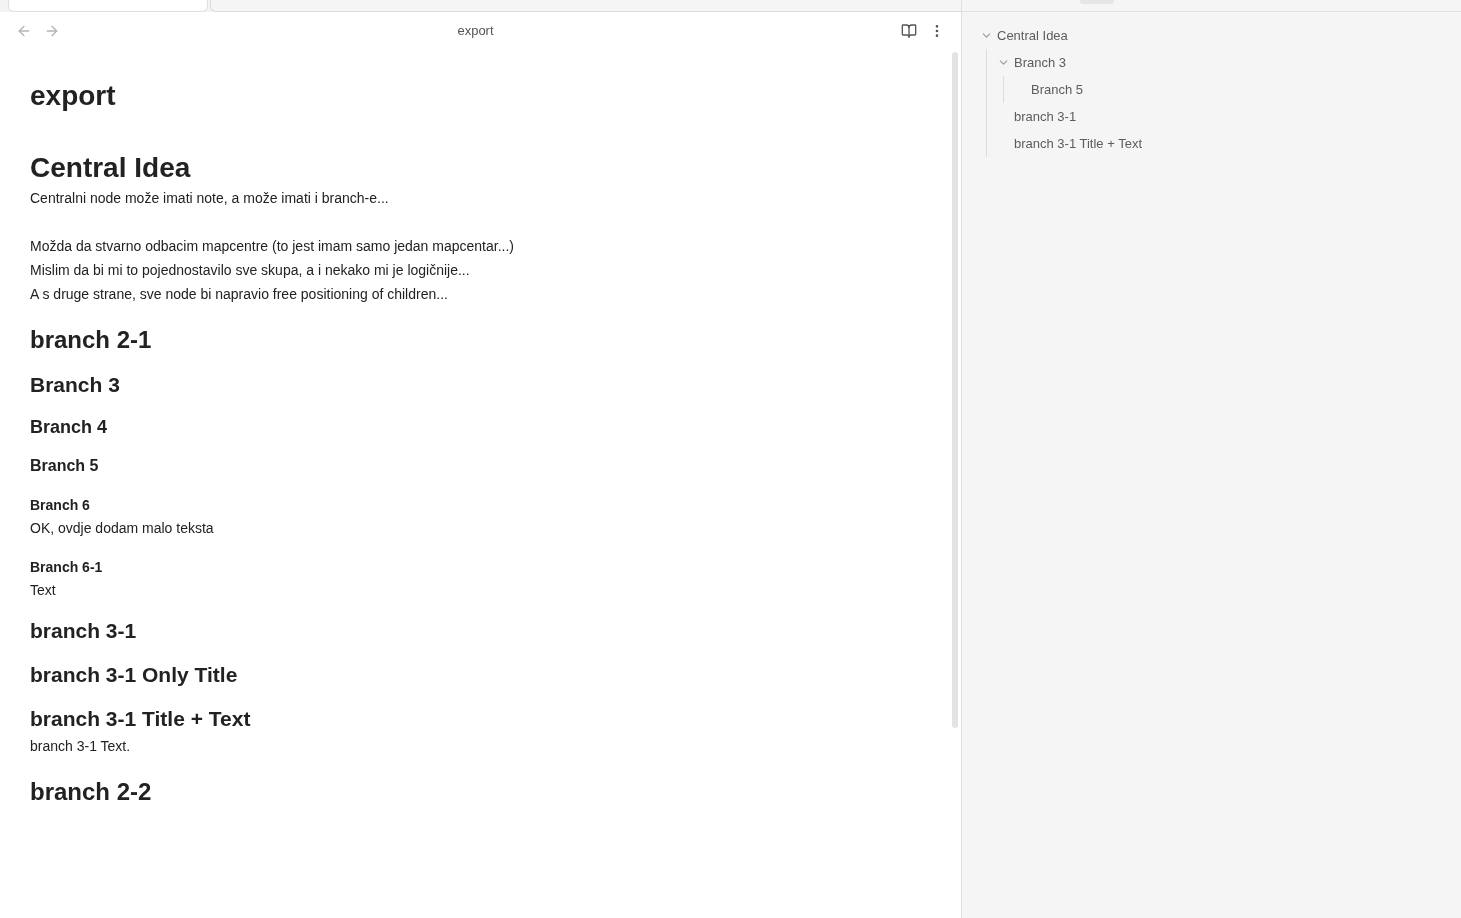  Describe the element at coordinates (955, 390) in the screenshot. I see `scrollbar` at that location.